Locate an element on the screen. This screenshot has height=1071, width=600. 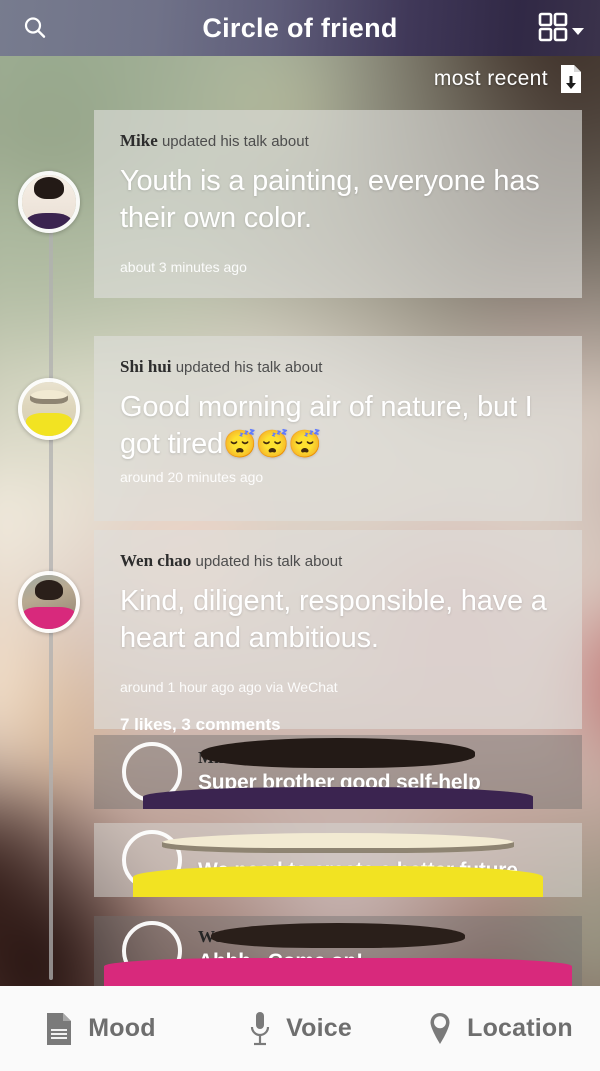
toolbar-label: Mood is located at coordinates (122, 1028).